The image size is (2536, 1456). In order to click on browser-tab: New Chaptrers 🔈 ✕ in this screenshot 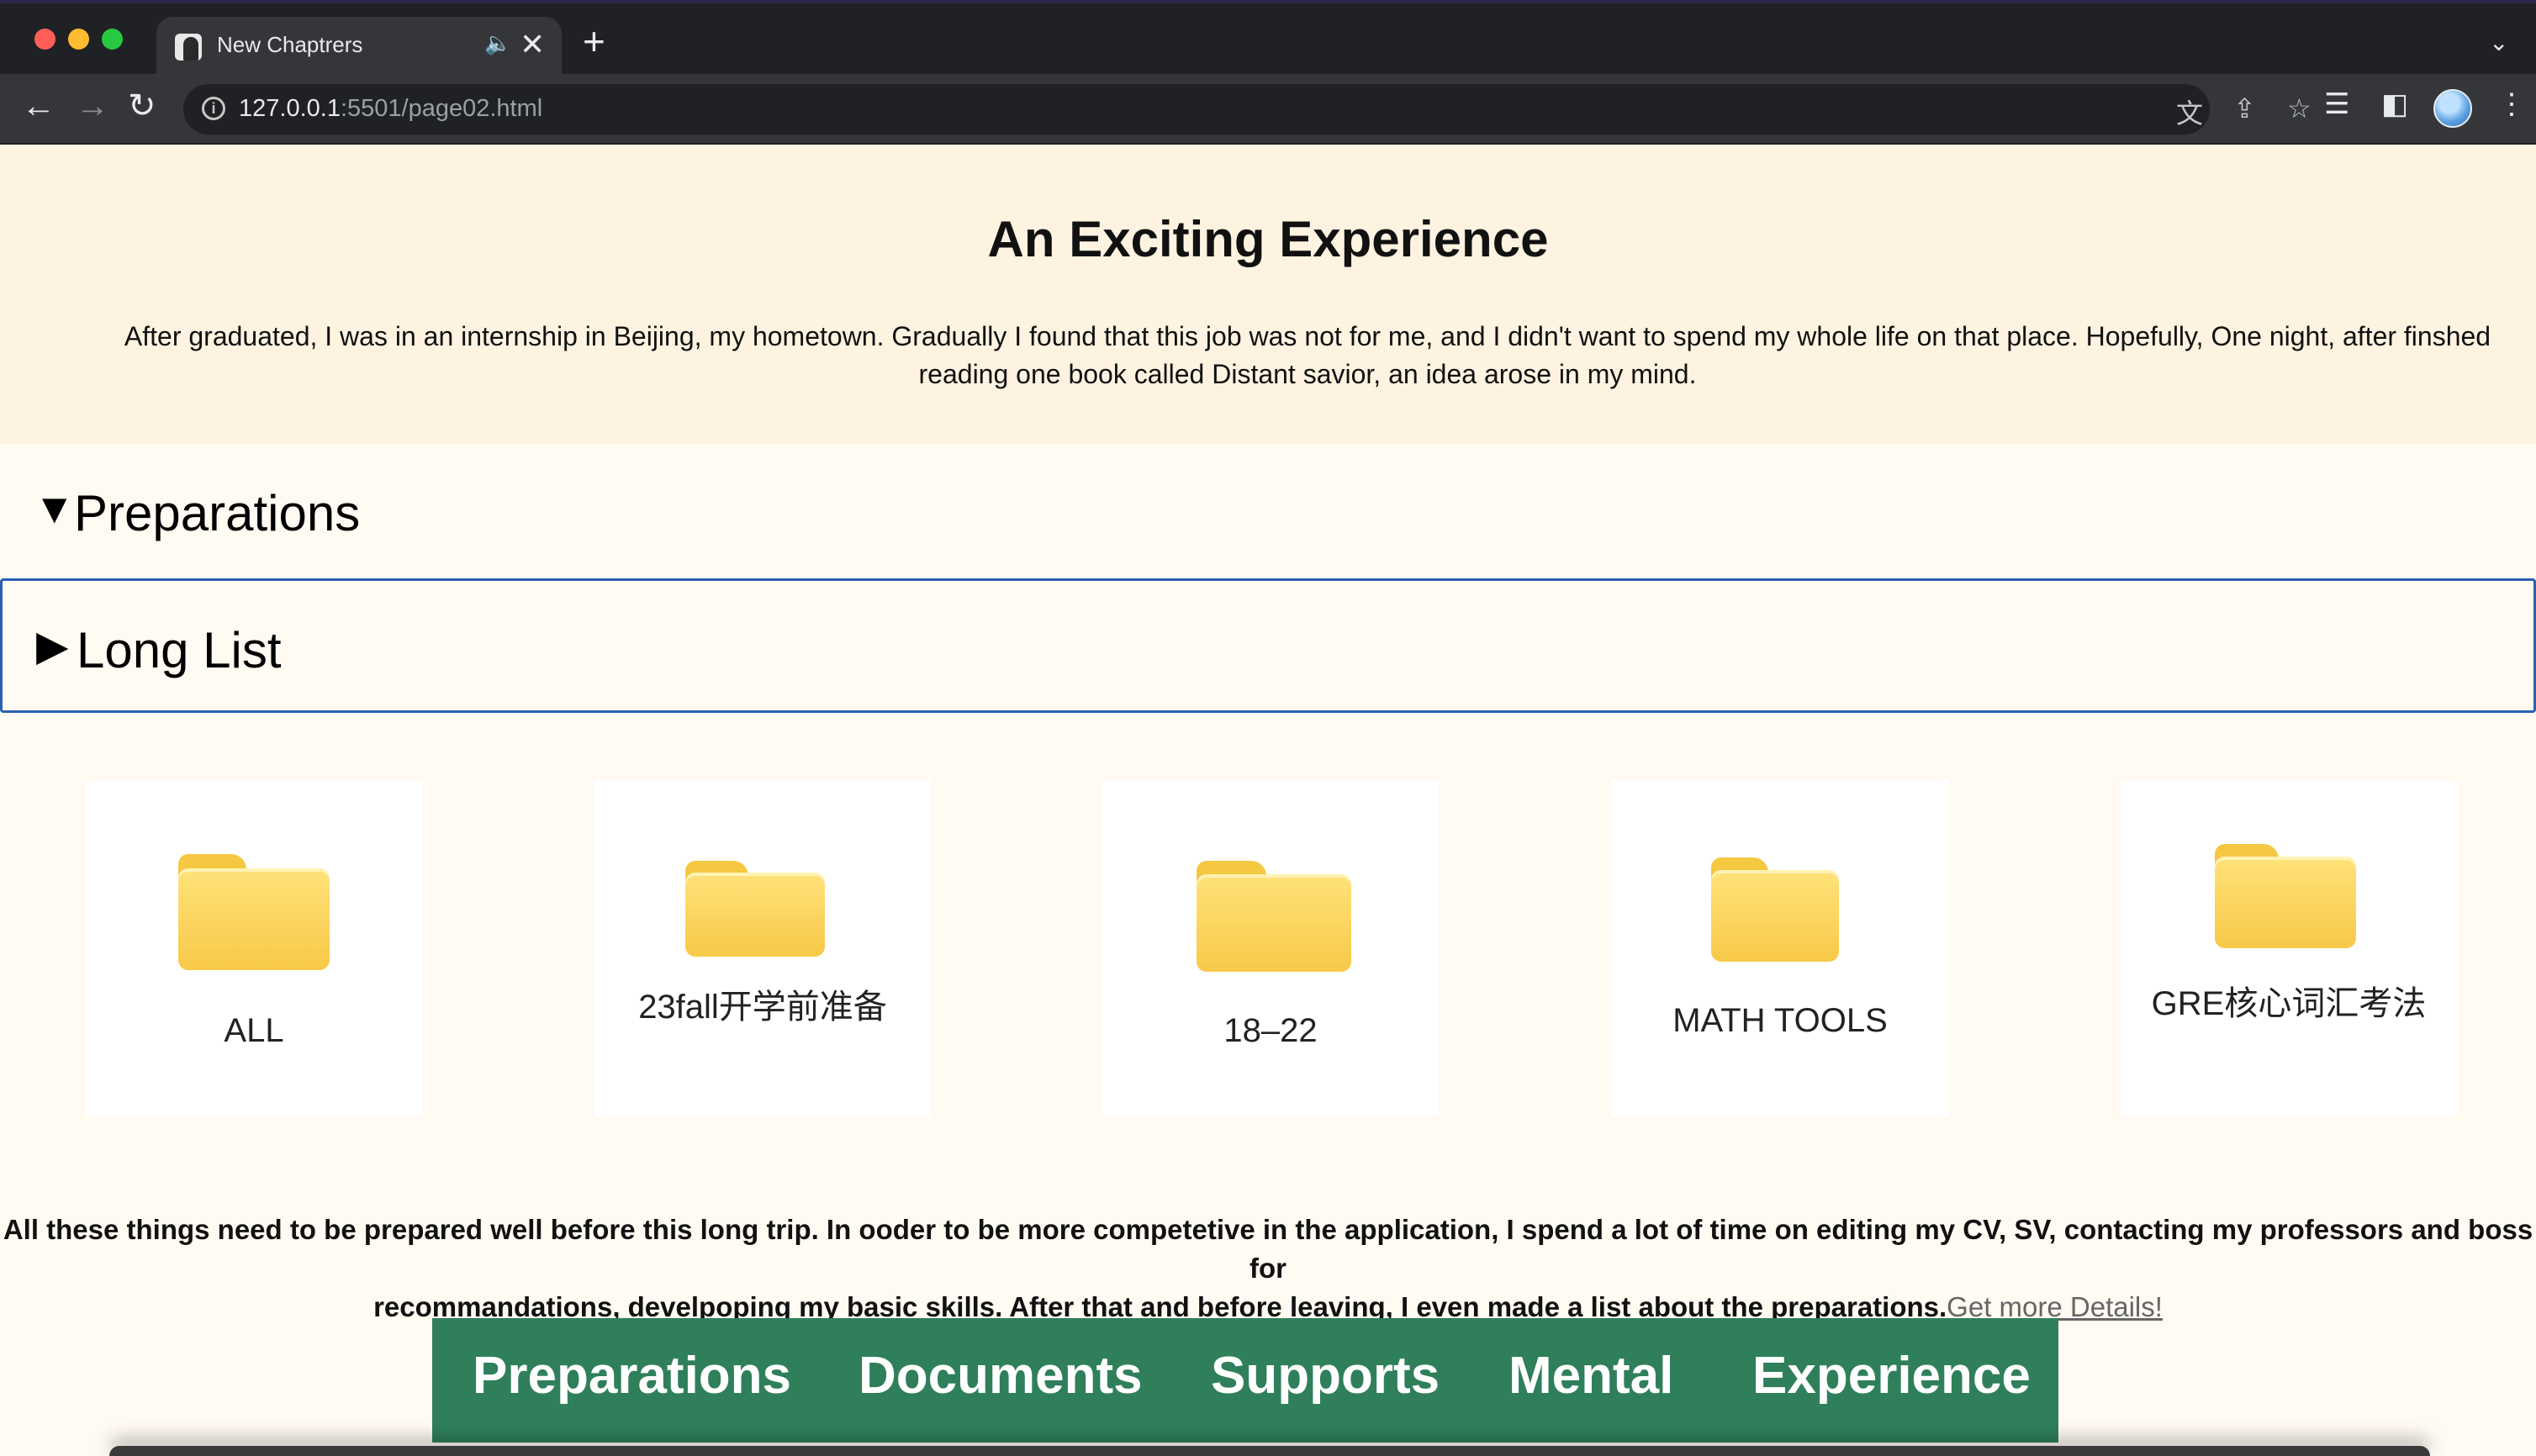, I will do `click(359, 47)`.